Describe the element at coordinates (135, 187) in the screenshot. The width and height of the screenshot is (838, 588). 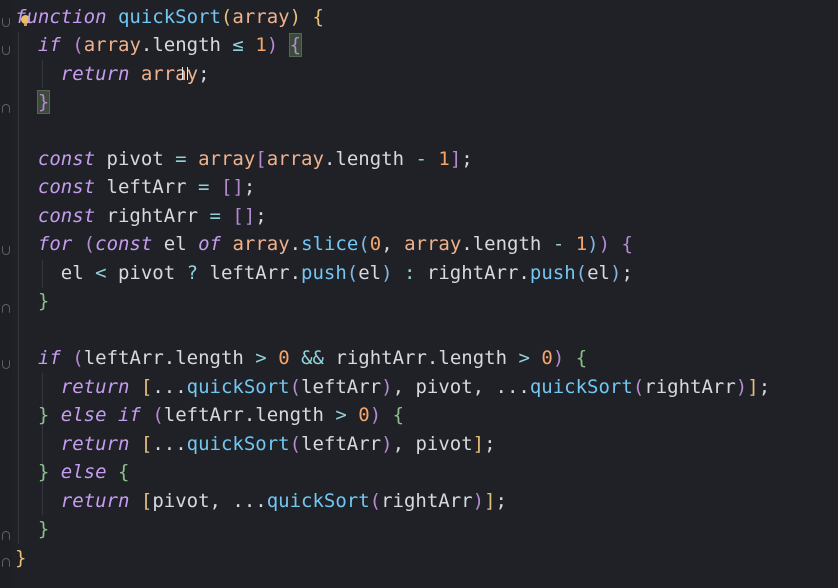
I see `code-line: const leftArr = [];` at that location.